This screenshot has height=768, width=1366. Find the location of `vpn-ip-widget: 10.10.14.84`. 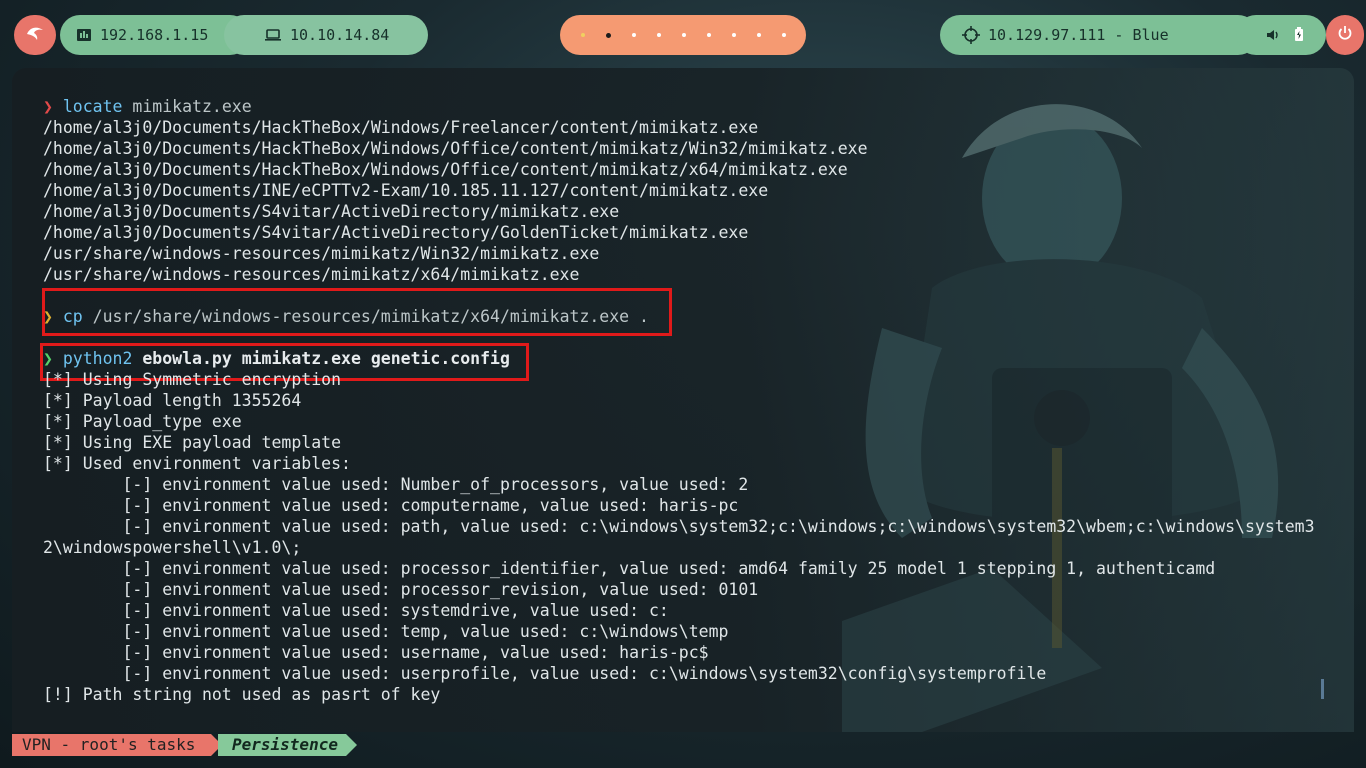

vpn-ip-widget: 10.10.14.84 is located at coordinates (326, 35).